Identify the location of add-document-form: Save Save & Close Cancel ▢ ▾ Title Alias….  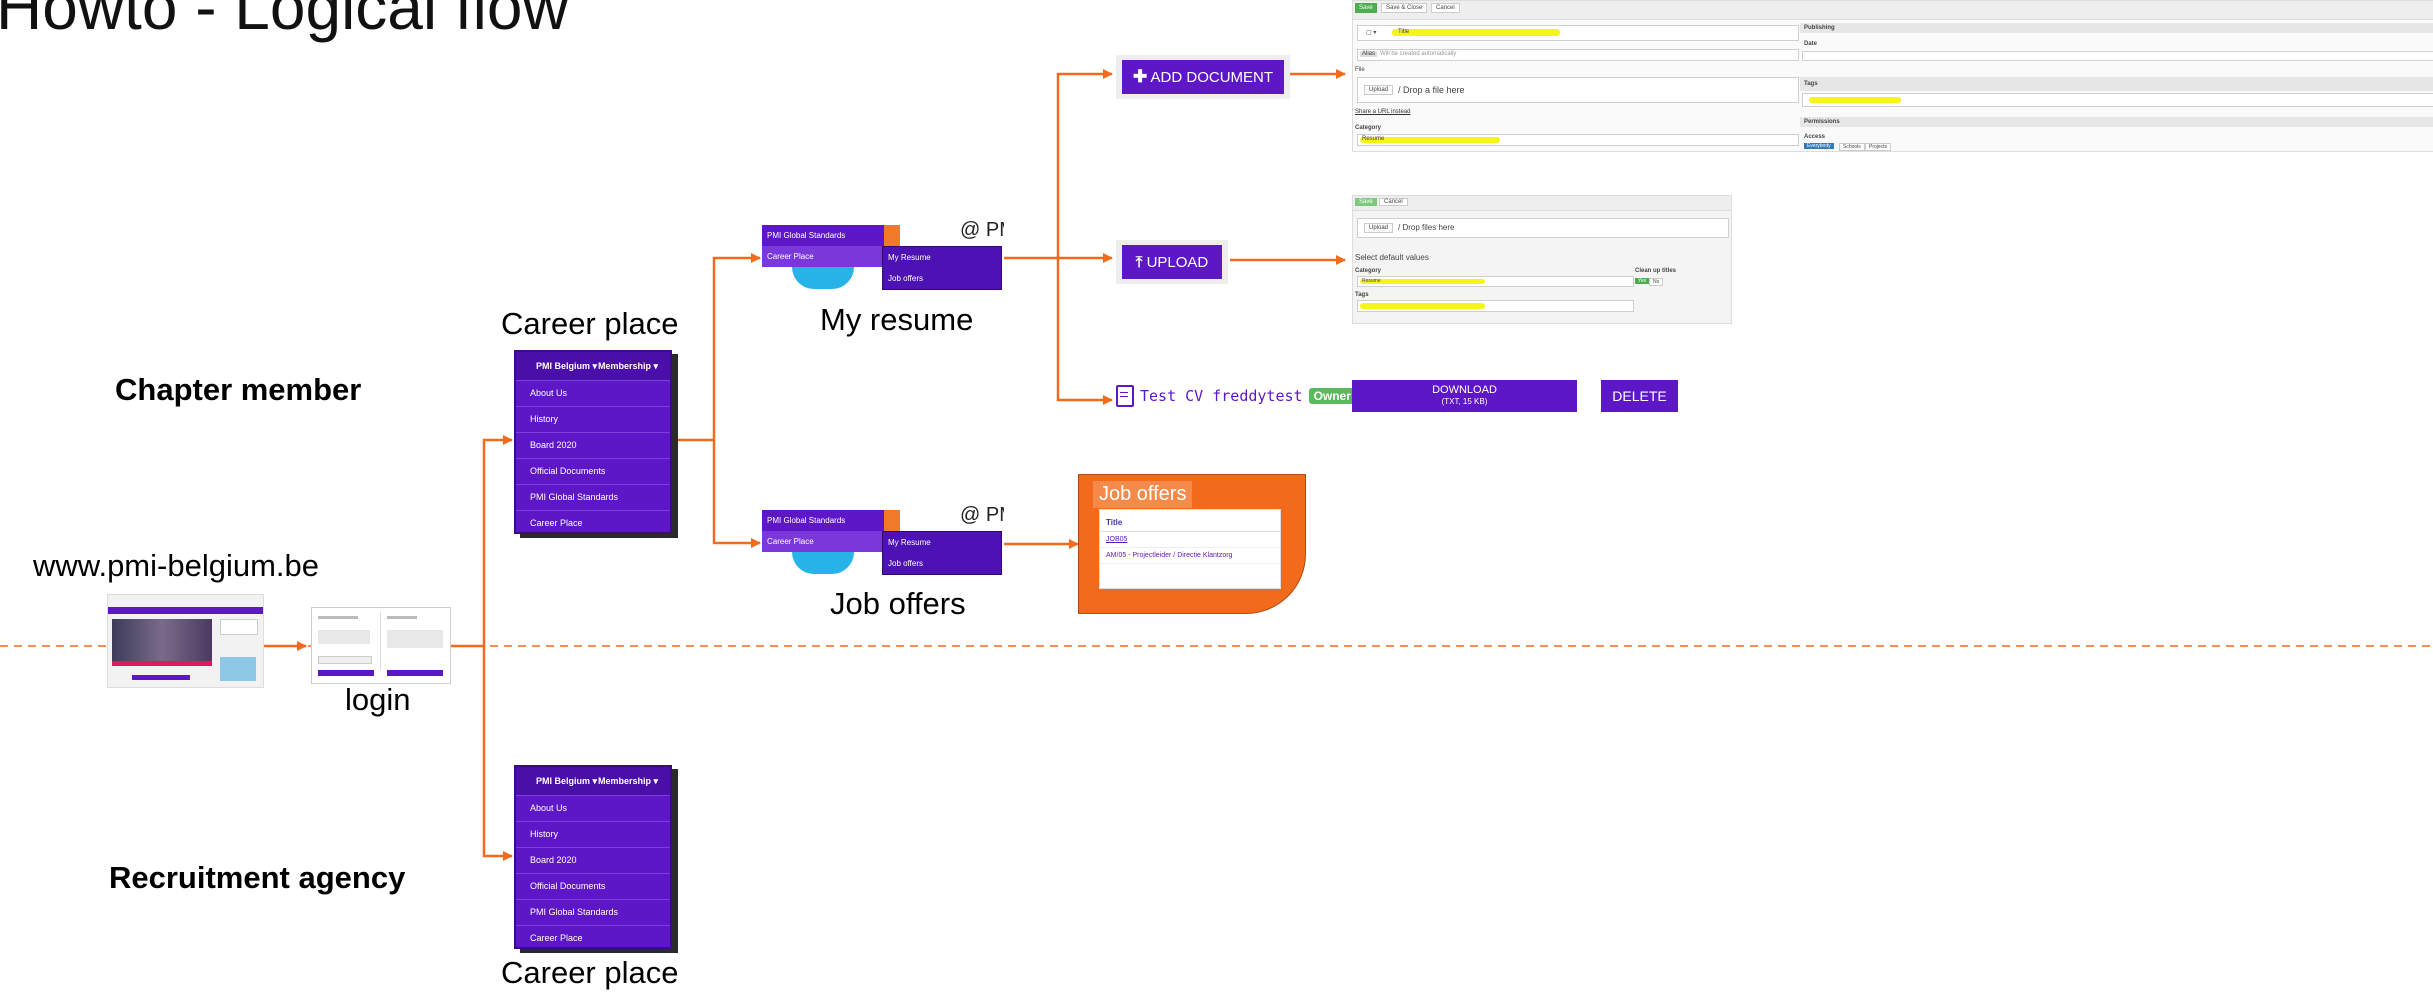
(1892, 76).